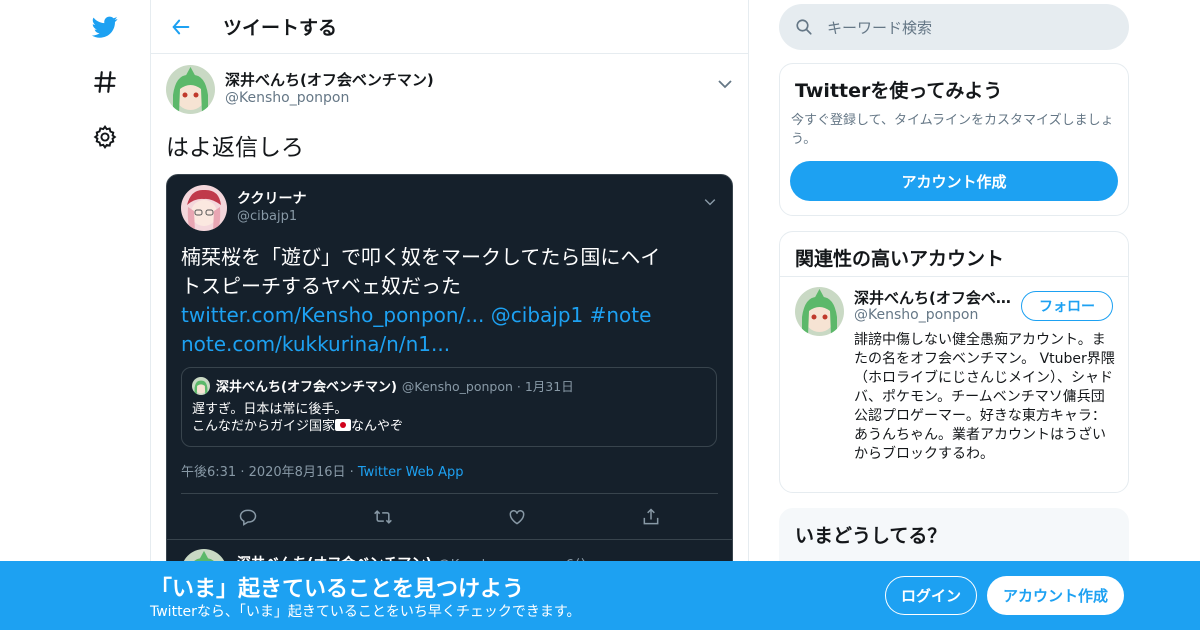  I want to click on arrow-left-icon, so click(181, 26).